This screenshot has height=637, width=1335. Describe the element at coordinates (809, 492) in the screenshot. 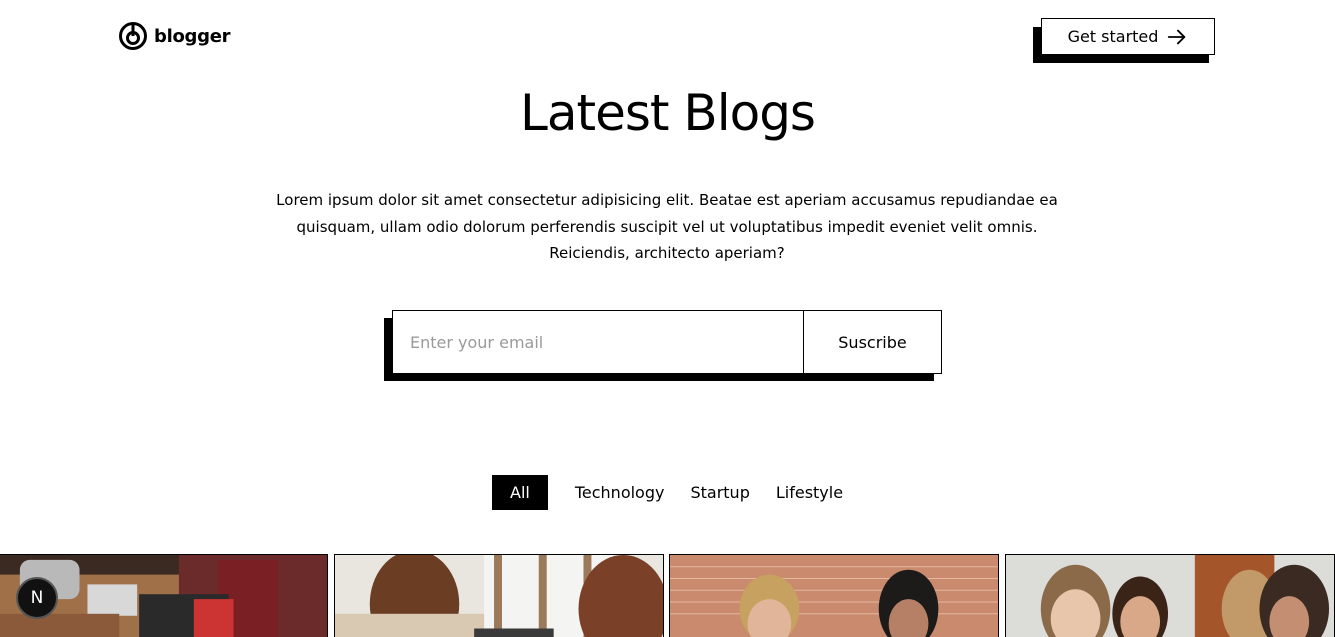

I see `tab-lifestyle: Lifestyle` at that location.